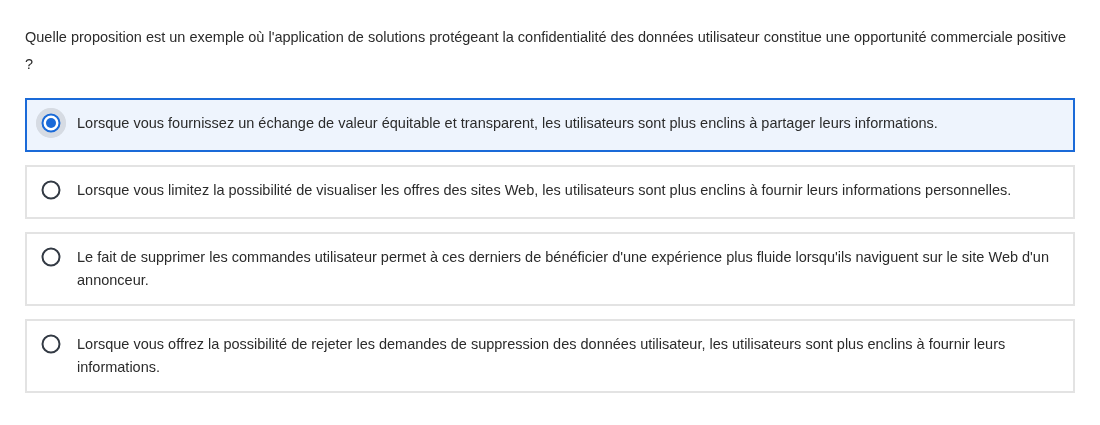 The height and width of the screenshot is (425, 1100). What do you see at coordinates (546, 51) in the screenshot?
I see `question-text: Quelle proposition est un exemple où l'application de solutions protégeant la confidentialité des données utilisateur constitue une opportunité commerciale positive ?` at bounding box center [546, 51].